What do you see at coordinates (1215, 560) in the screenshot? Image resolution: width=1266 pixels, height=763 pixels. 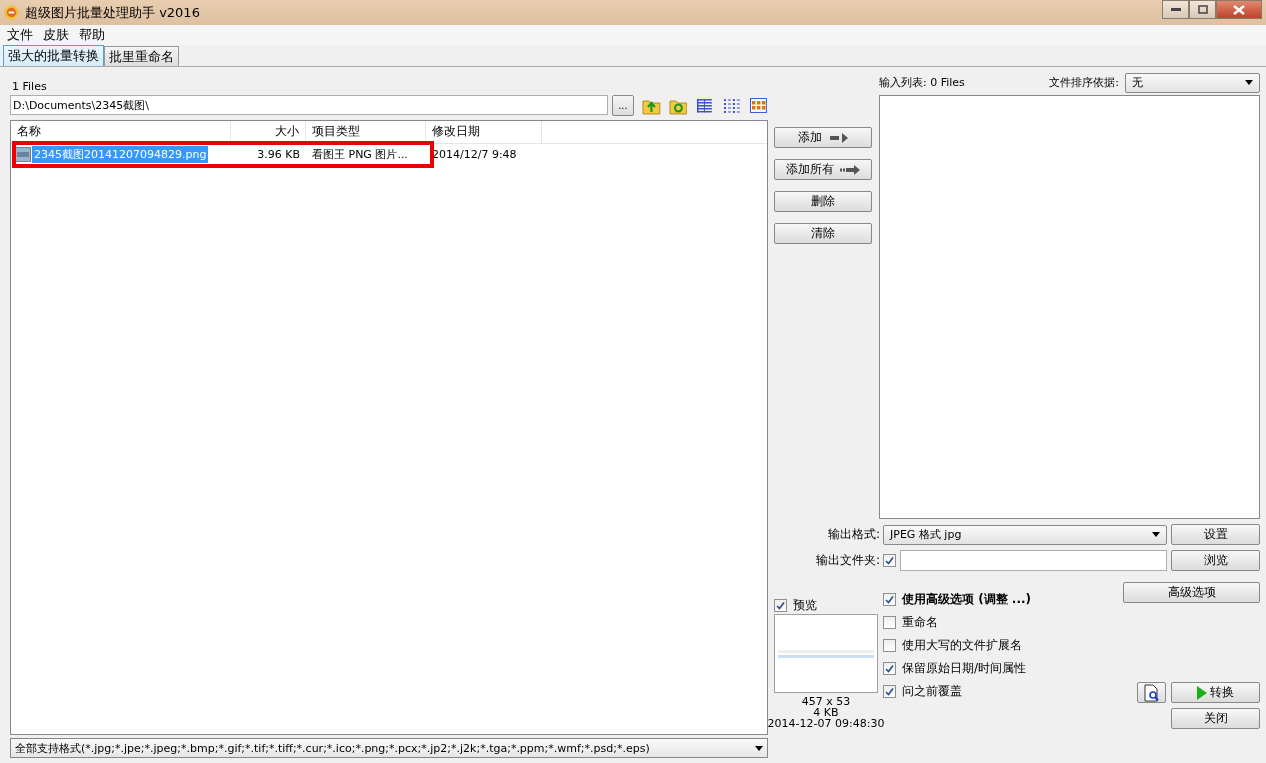 I see `browse-button: 浏览` at bounding box center [1215, 560].